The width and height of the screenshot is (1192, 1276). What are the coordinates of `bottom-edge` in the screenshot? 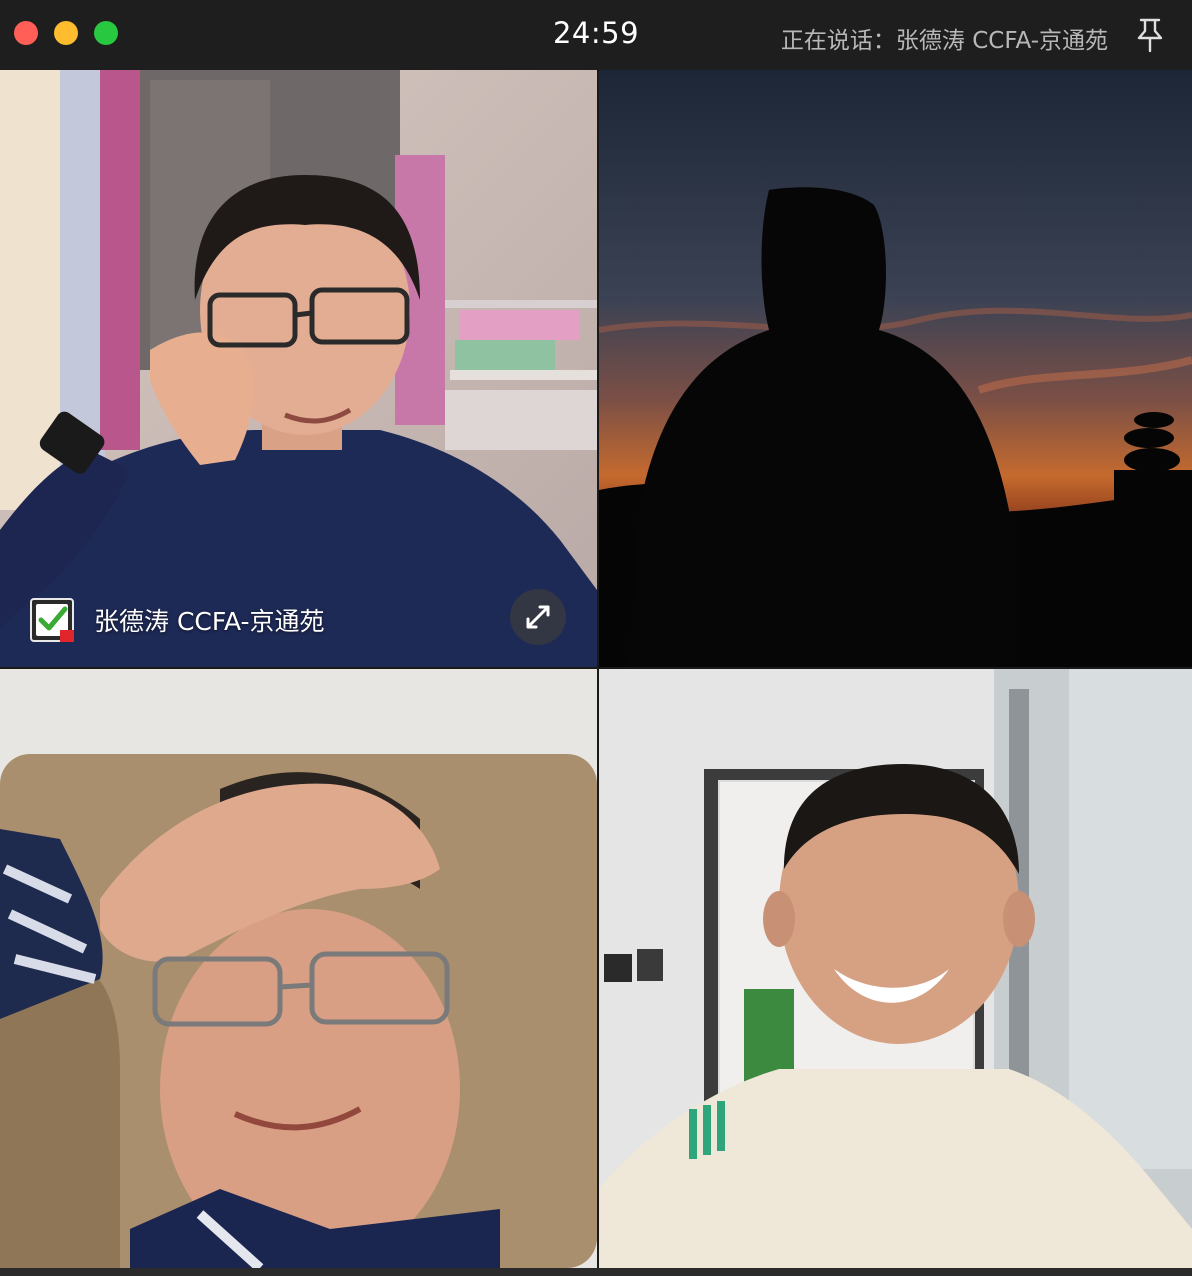 It's located at (596, 1272).